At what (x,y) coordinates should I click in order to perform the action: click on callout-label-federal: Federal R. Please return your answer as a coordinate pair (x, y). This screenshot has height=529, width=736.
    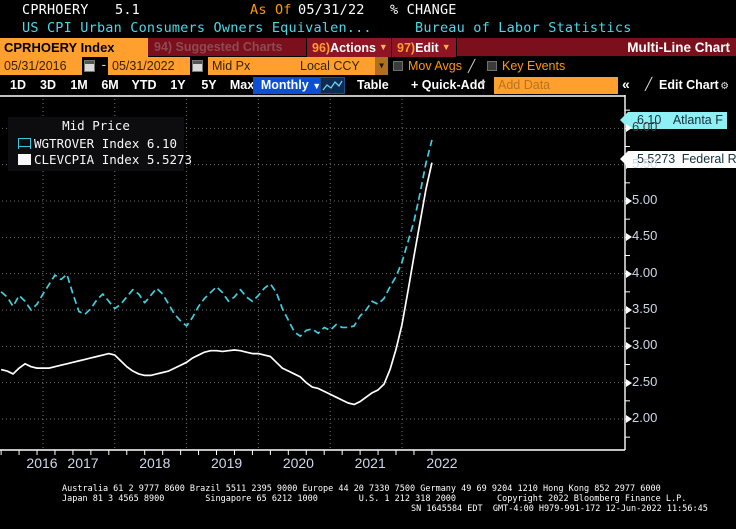
    Looking at the image, I should click on (708, 159).